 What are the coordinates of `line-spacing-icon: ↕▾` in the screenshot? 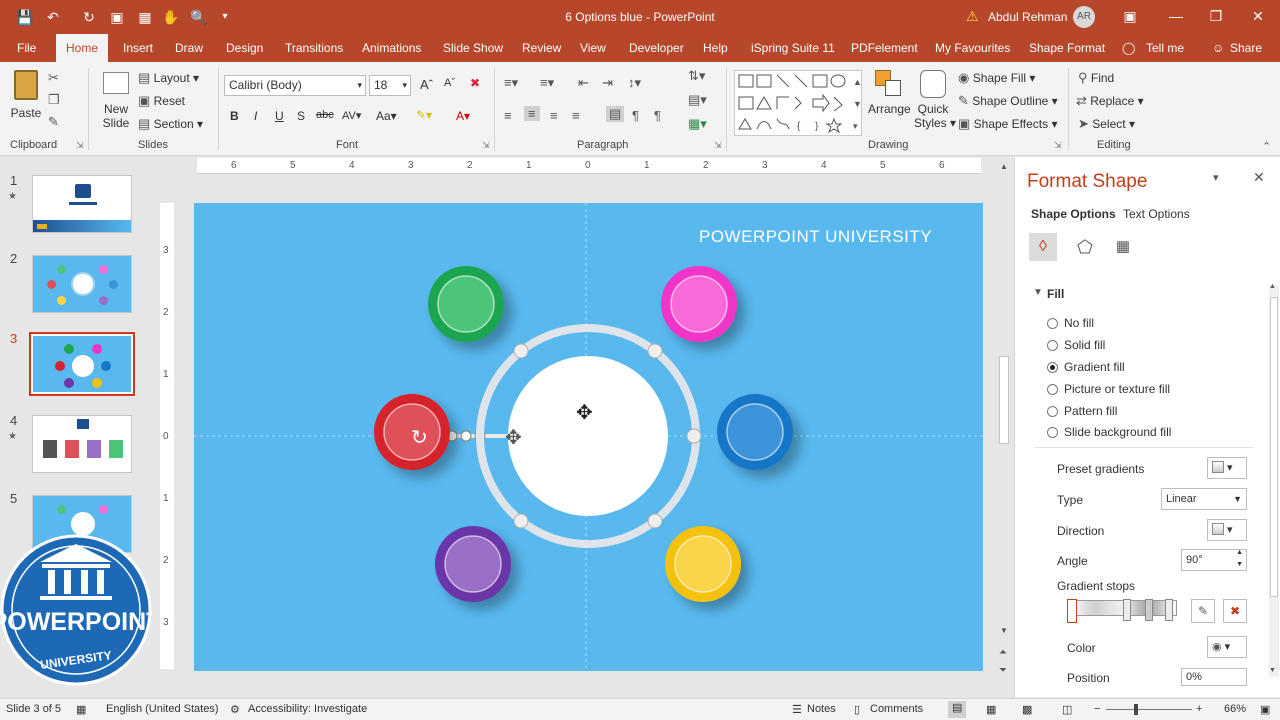 It's located at (634, 83).